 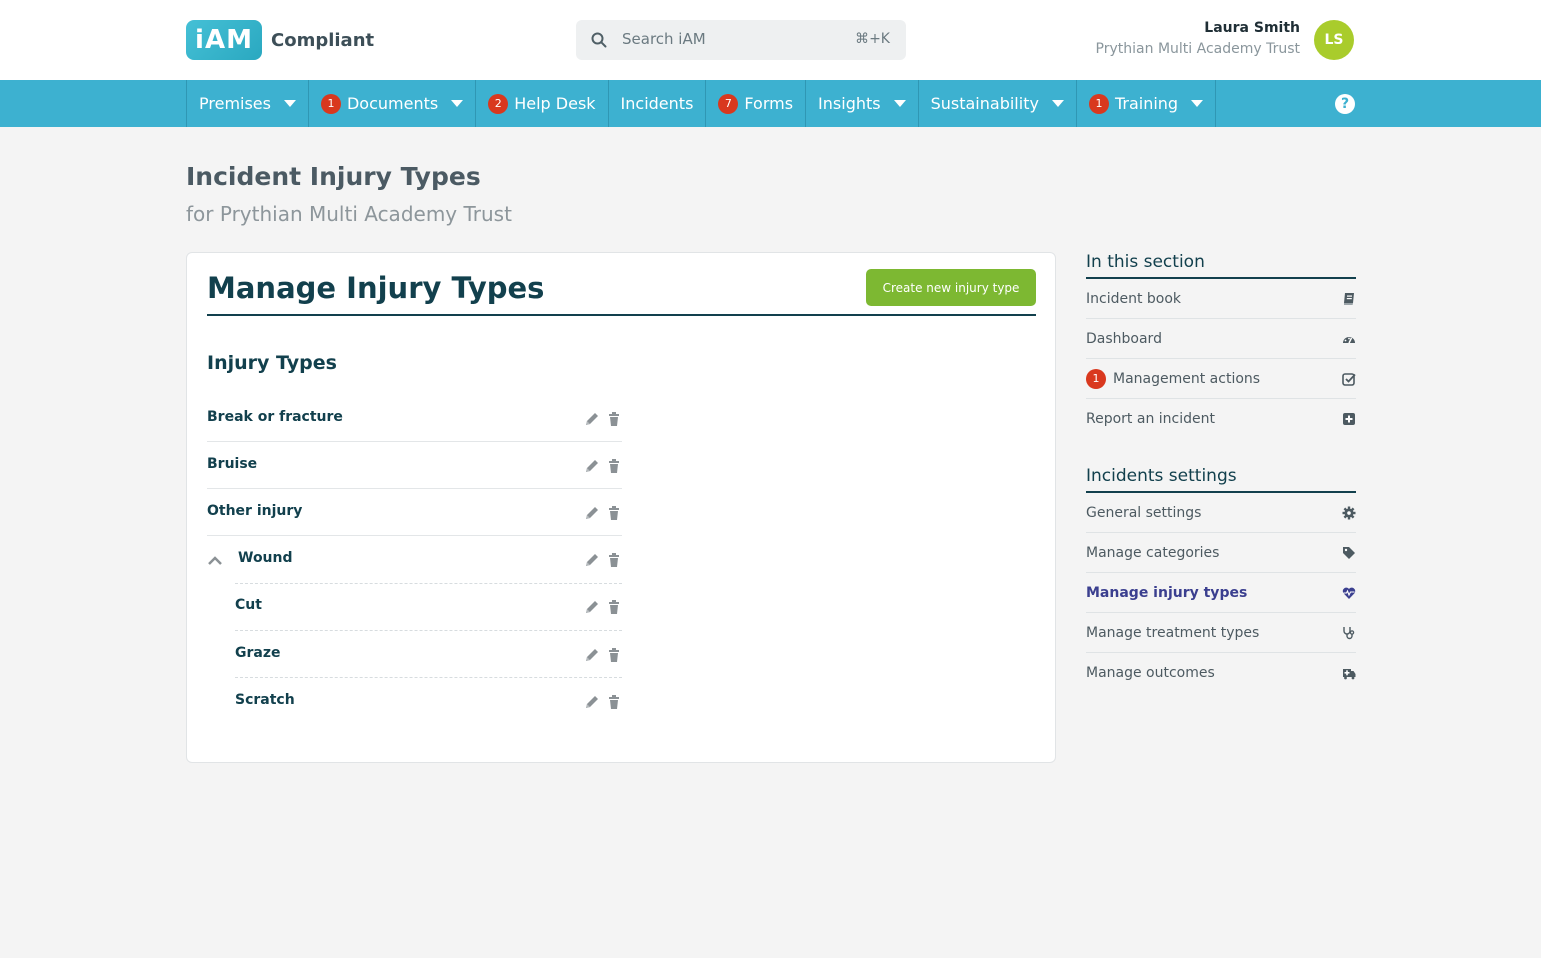 What do you see at coordinates (235, 103) in the screenshot?
I see `nav-label: Premises` at bounding box center [235, 103].